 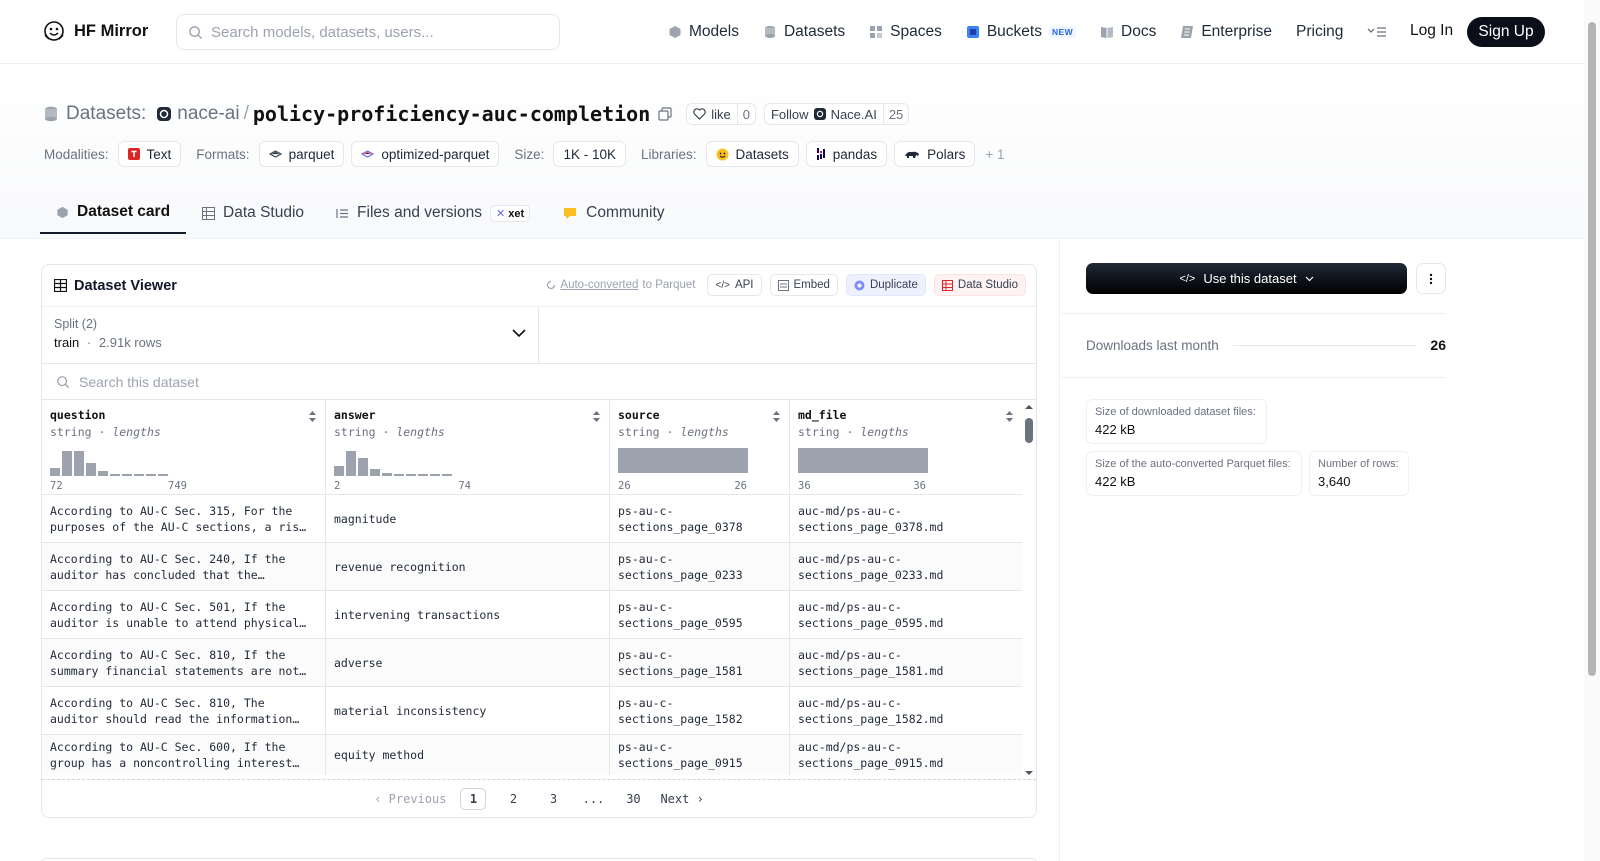 What do you see at coordinates (433, 213) in the screenshot?
I see `tab-files-and-versions: Files and versions ✕ xet` at bounding box center [433, 213].